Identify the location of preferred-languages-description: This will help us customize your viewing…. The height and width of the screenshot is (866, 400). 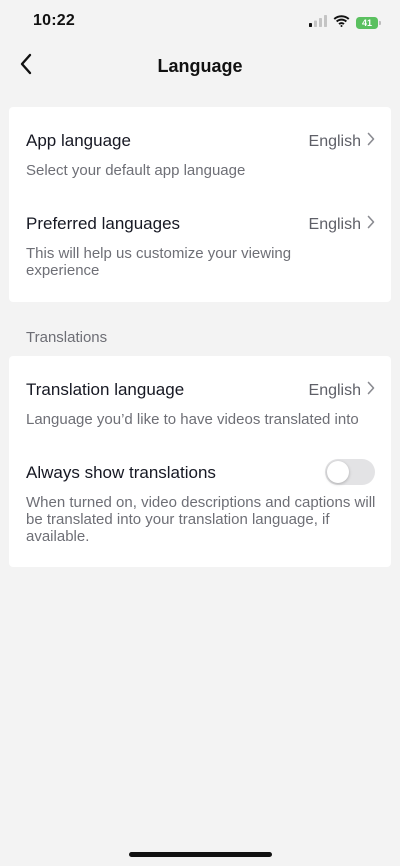
(159, 262).